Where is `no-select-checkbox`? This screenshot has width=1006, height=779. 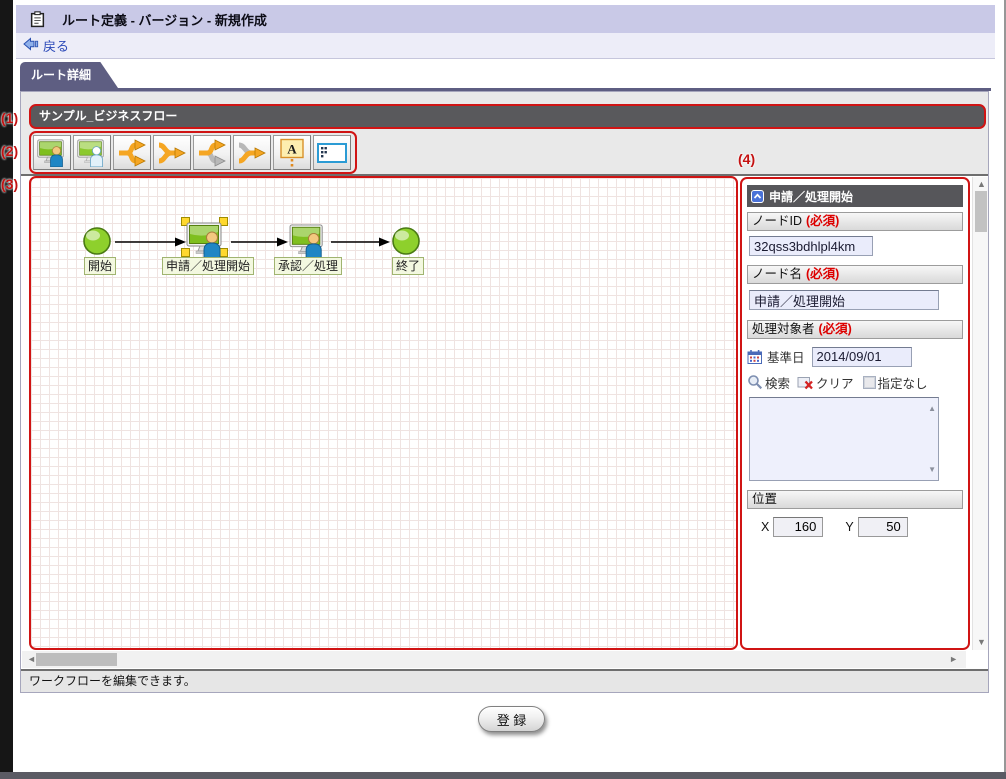 no-select-checkbox is located at coordinates (869, 382).